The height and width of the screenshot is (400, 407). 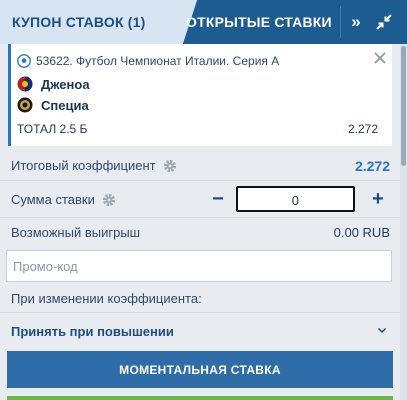 I want to click on genoa-logo-icon, so click(x=25, y=84).